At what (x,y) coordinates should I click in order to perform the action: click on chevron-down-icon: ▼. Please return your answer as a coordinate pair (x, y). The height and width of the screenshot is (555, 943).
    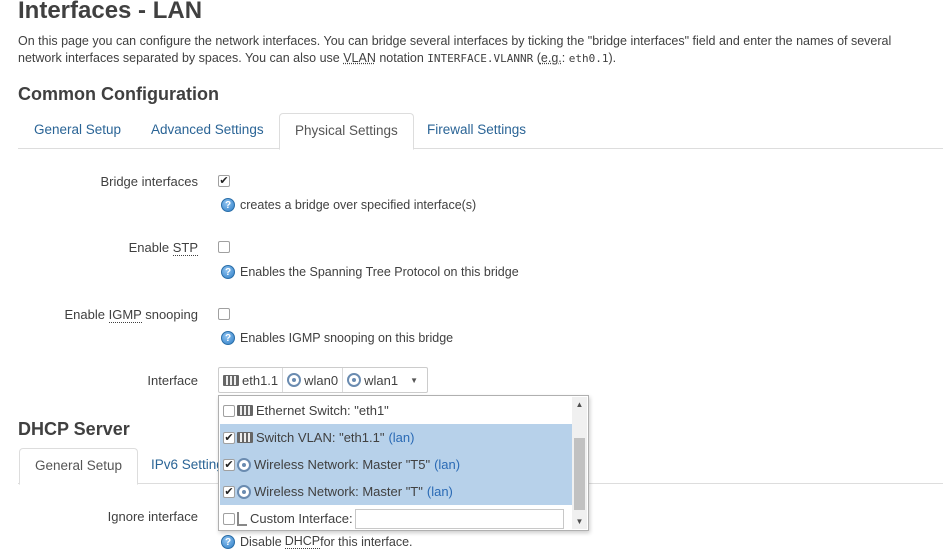
    Looking at the image, I should click on (414, 380).